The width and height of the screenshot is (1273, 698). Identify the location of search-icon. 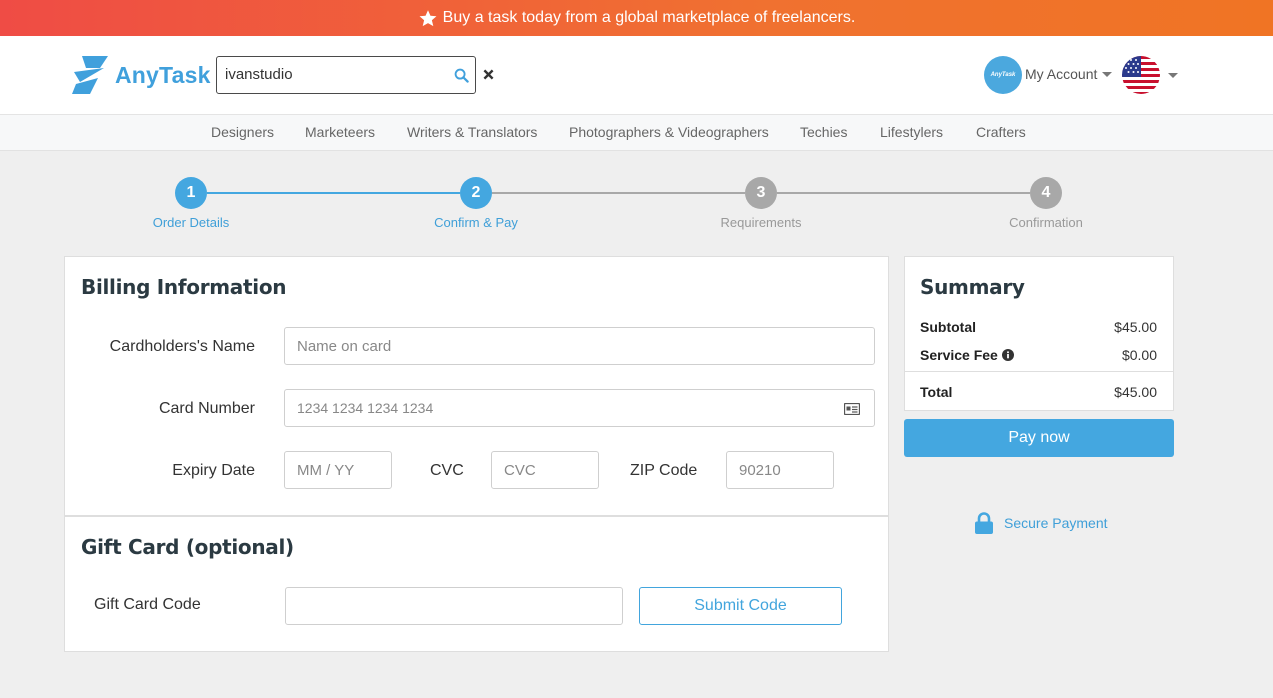
(461, 75).